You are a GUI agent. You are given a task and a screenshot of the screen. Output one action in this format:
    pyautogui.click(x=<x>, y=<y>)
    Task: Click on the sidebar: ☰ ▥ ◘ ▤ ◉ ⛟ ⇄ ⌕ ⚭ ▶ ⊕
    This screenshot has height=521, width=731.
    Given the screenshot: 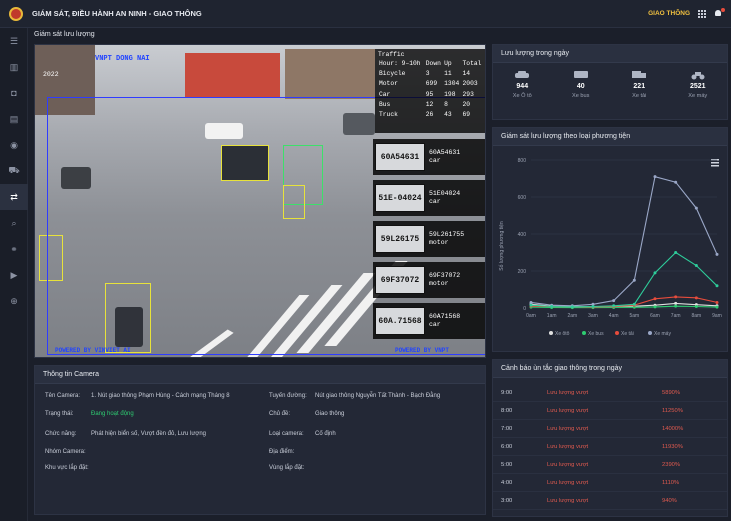 What is the action you would take?
    pyautogui.click(x=14, y=274)
    